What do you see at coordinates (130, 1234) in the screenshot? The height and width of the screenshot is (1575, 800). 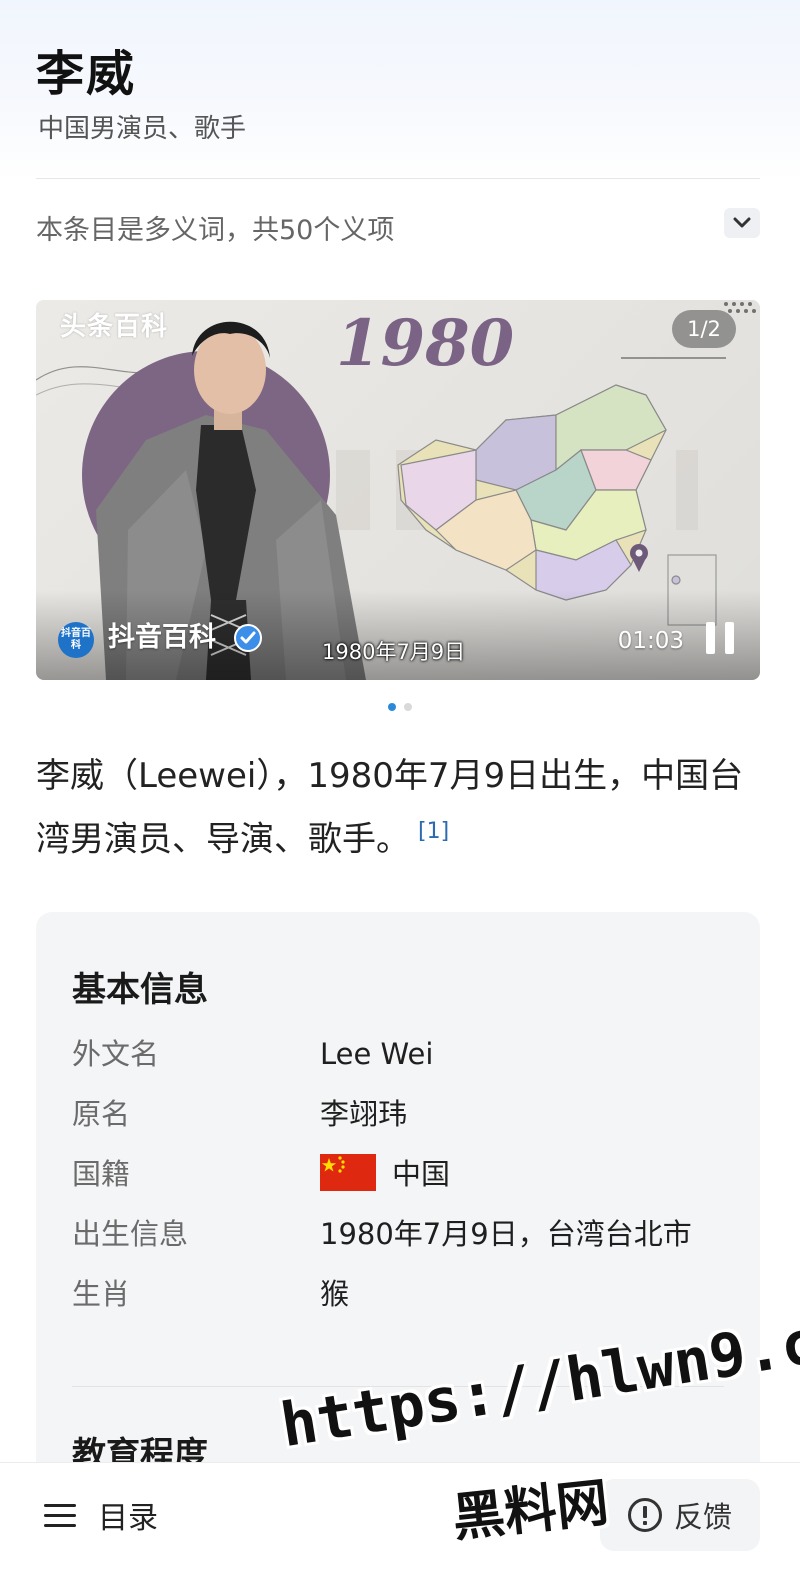 I see `info-label: 出生信息` at bounding box center [130, 1234].